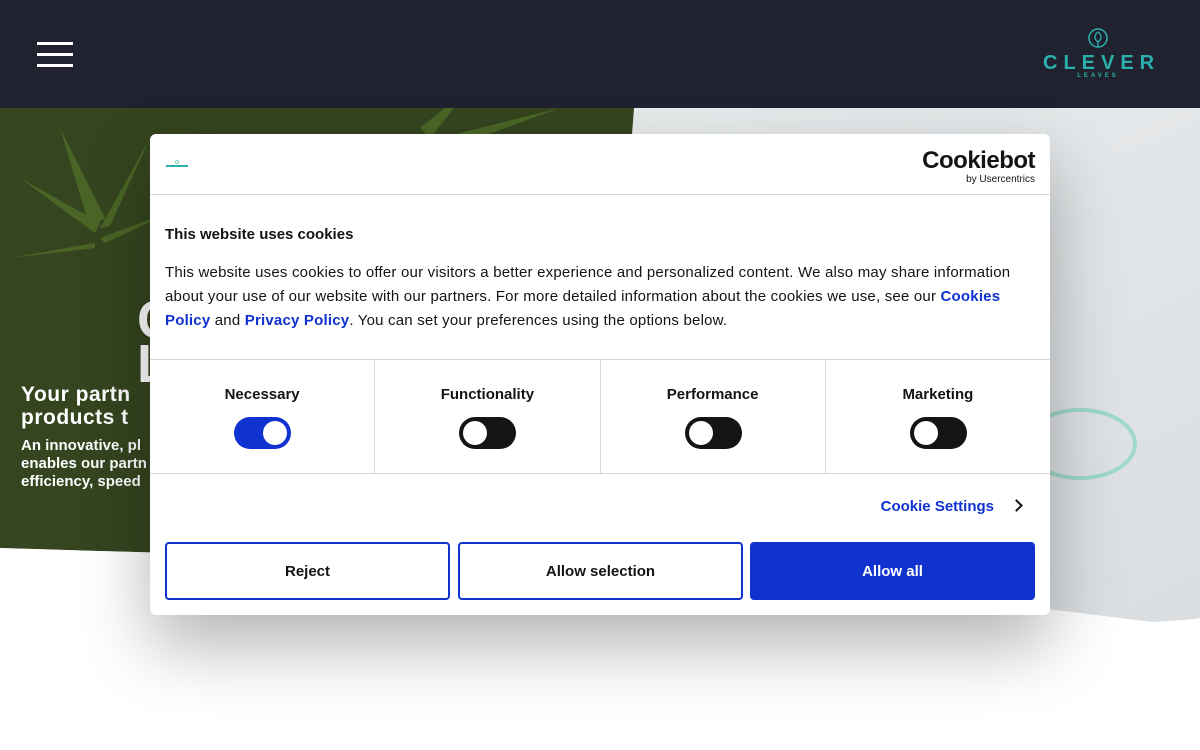 The width and height of the screenshot is (1200, 750). Describe the element at coordinates (75, 417) in the screenshot. I see `hero-heading-line: products t` at that location.